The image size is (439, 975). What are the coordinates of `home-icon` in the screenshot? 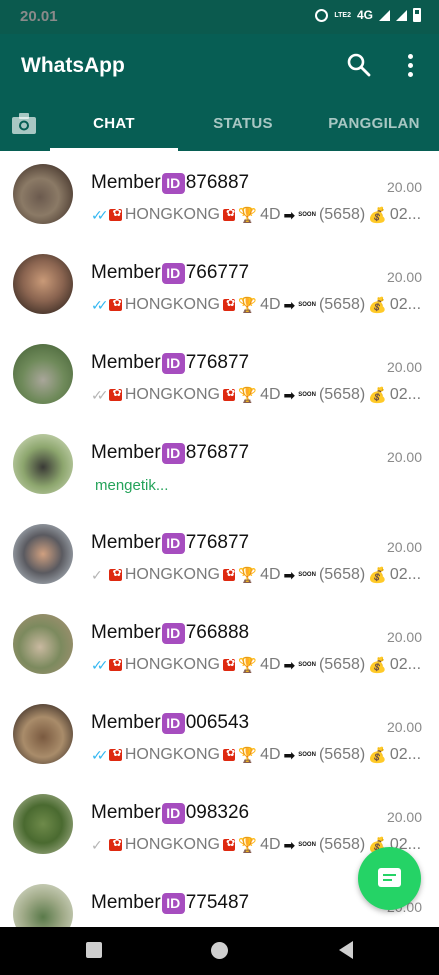 It's located at (219, 950).